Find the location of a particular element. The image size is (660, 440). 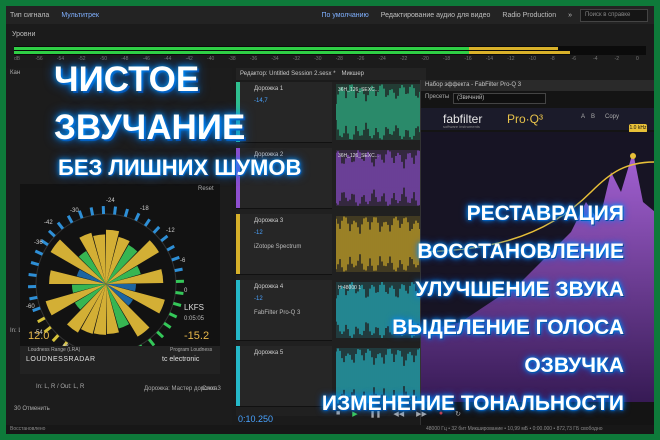

ruler-tick: -36 is located at coordinates (253, 59).